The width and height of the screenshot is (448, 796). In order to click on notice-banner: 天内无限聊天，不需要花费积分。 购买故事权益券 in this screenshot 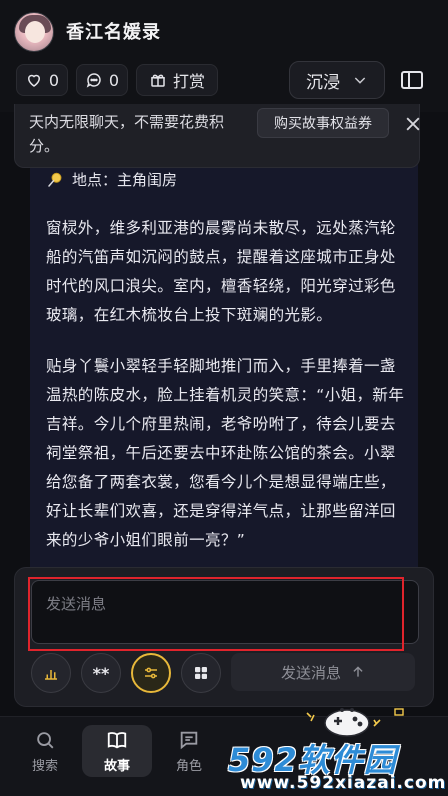, I will do `click(217, 136)`.